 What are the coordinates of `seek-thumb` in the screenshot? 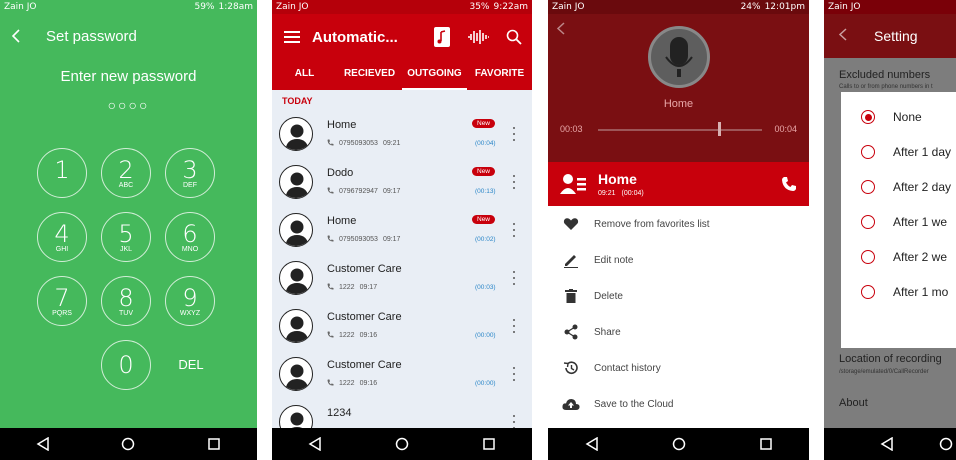 It's located at (719, 129).